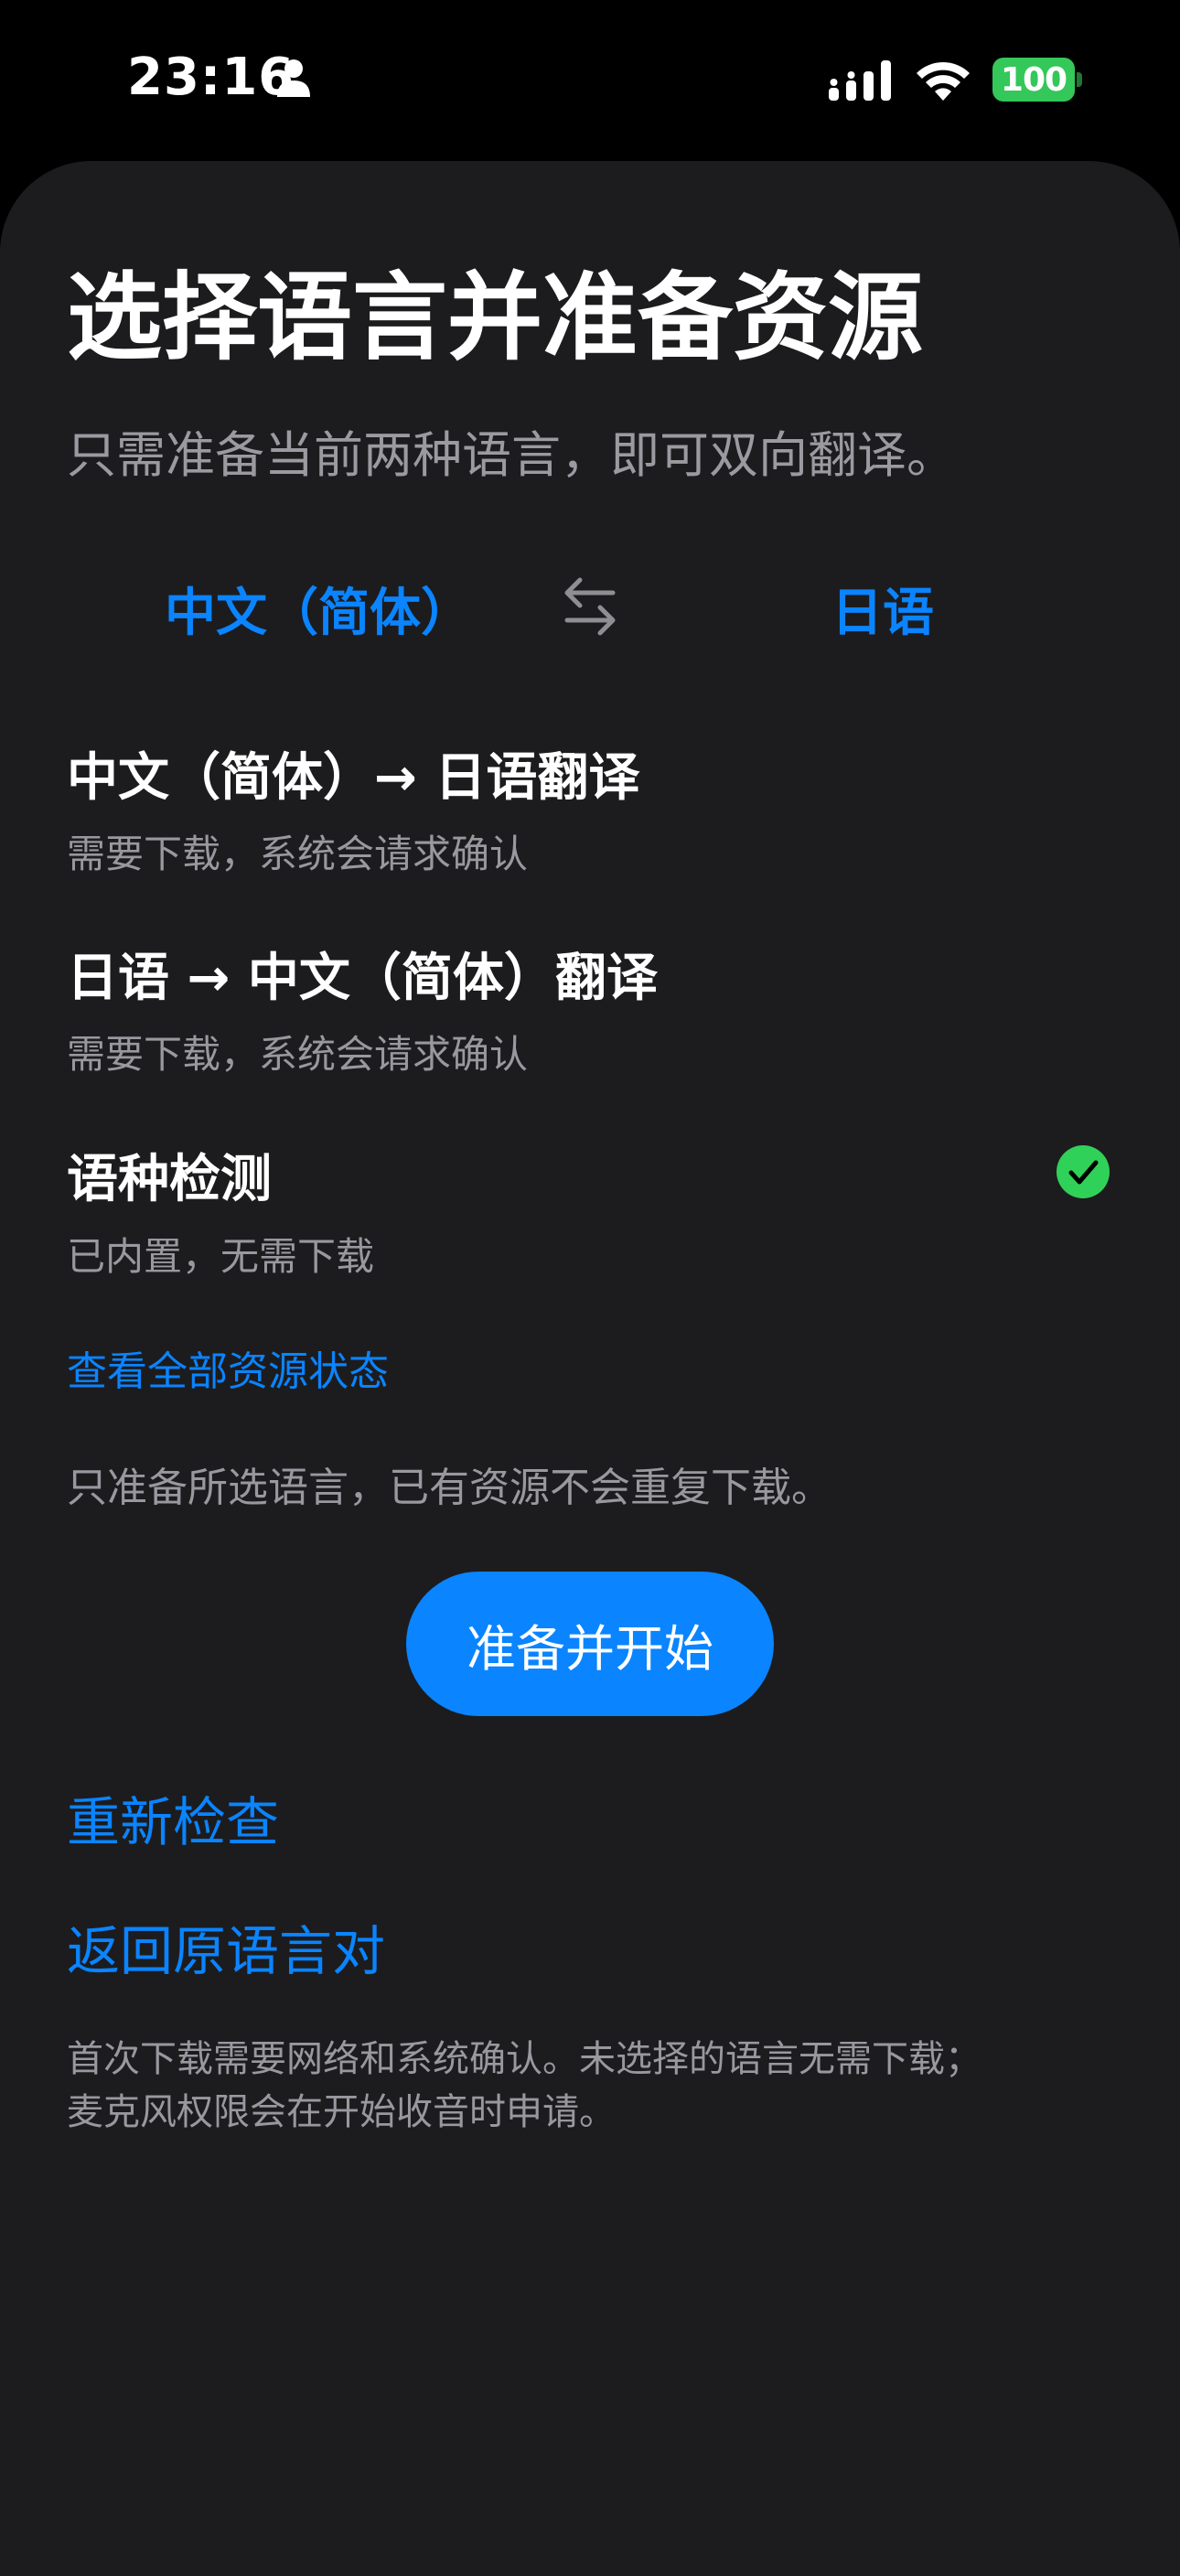 Image resolution: width=1180 pixels, height=2576 pixels. Describe the element at coordinates (1083, 1171) in the screenshot. I see `checkmark-circle-icon` at that location.